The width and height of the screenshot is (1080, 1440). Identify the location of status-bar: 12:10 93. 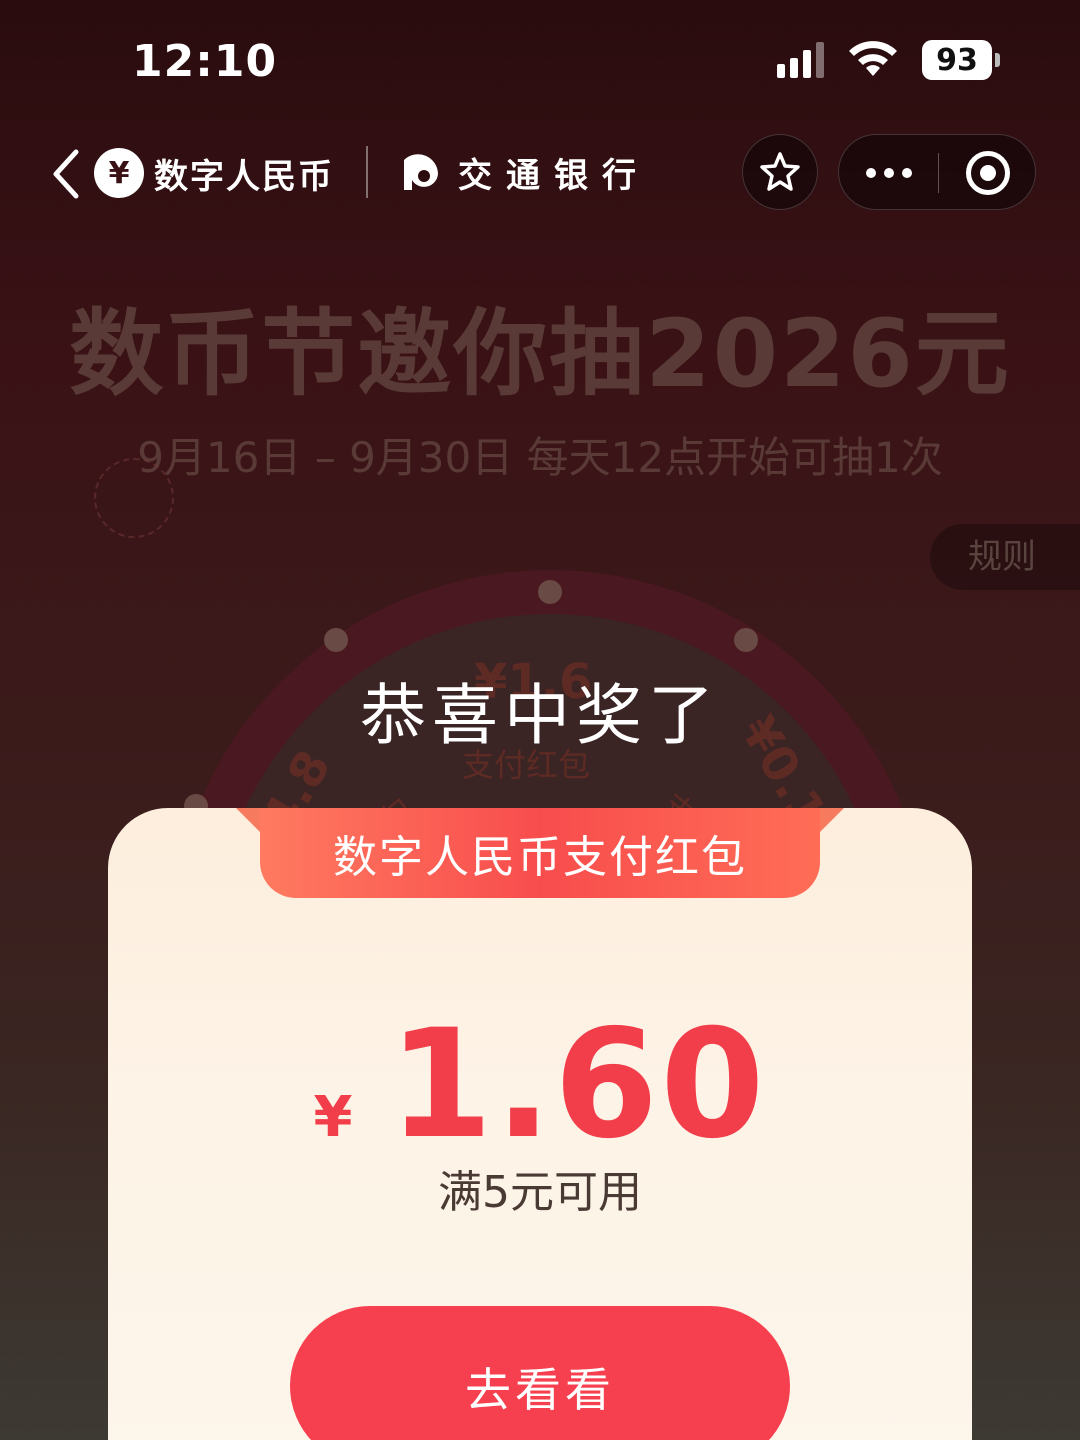
(540, 60).